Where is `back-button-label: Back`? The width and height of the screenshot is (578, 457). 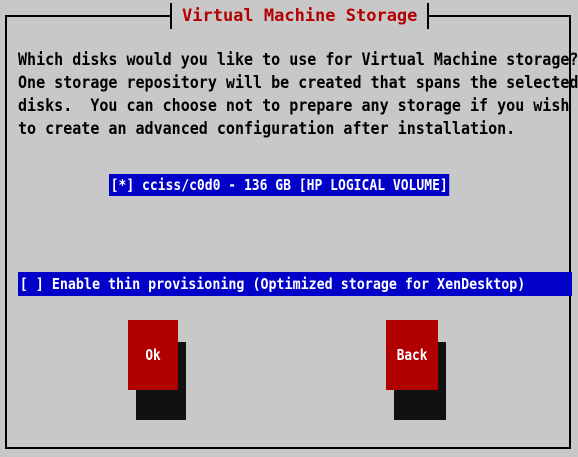 back-button-label: Back is located at coordinates (412, 355).